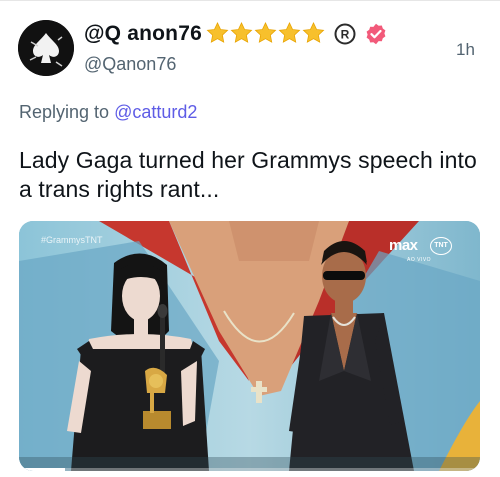 Image resolution: width=500 pixels, height=477 pixels. What do you see at coordinates (42, 469) in the screenshot?
I see `video-progress-fill` at bounding box center [42, 469].